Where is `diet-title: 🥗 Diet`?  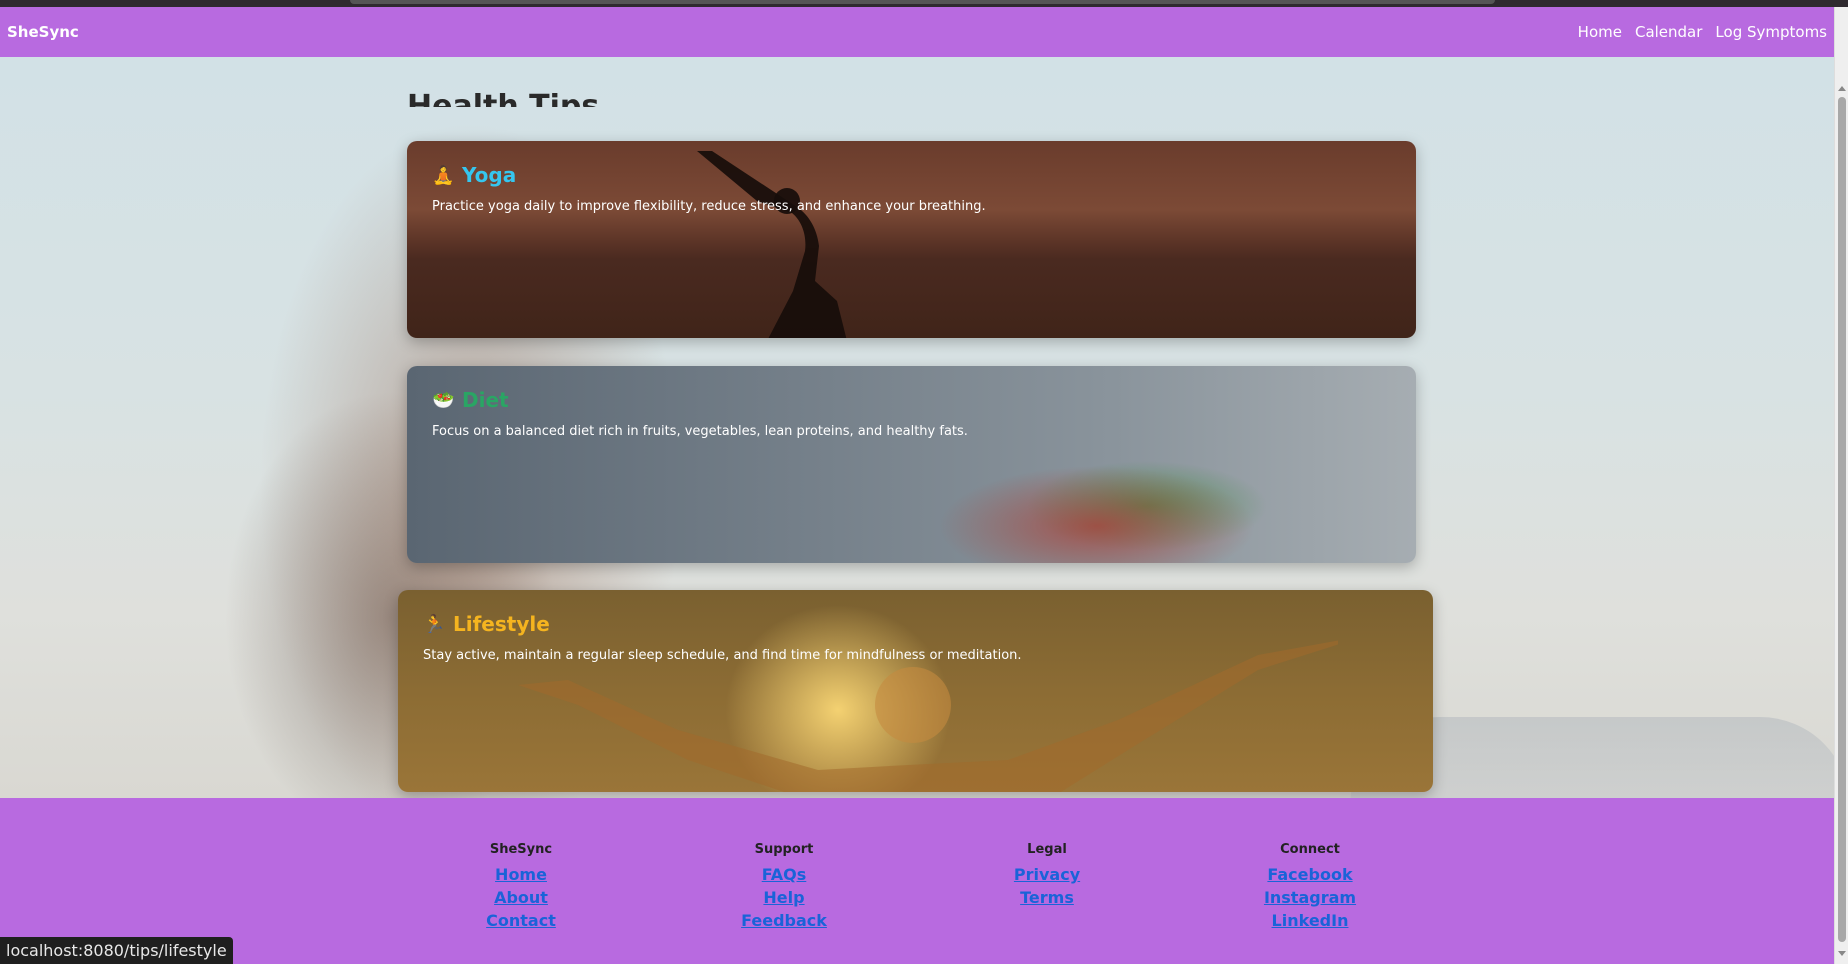 diet-title: 🥗 Diet is located at coordinates (911, 400).